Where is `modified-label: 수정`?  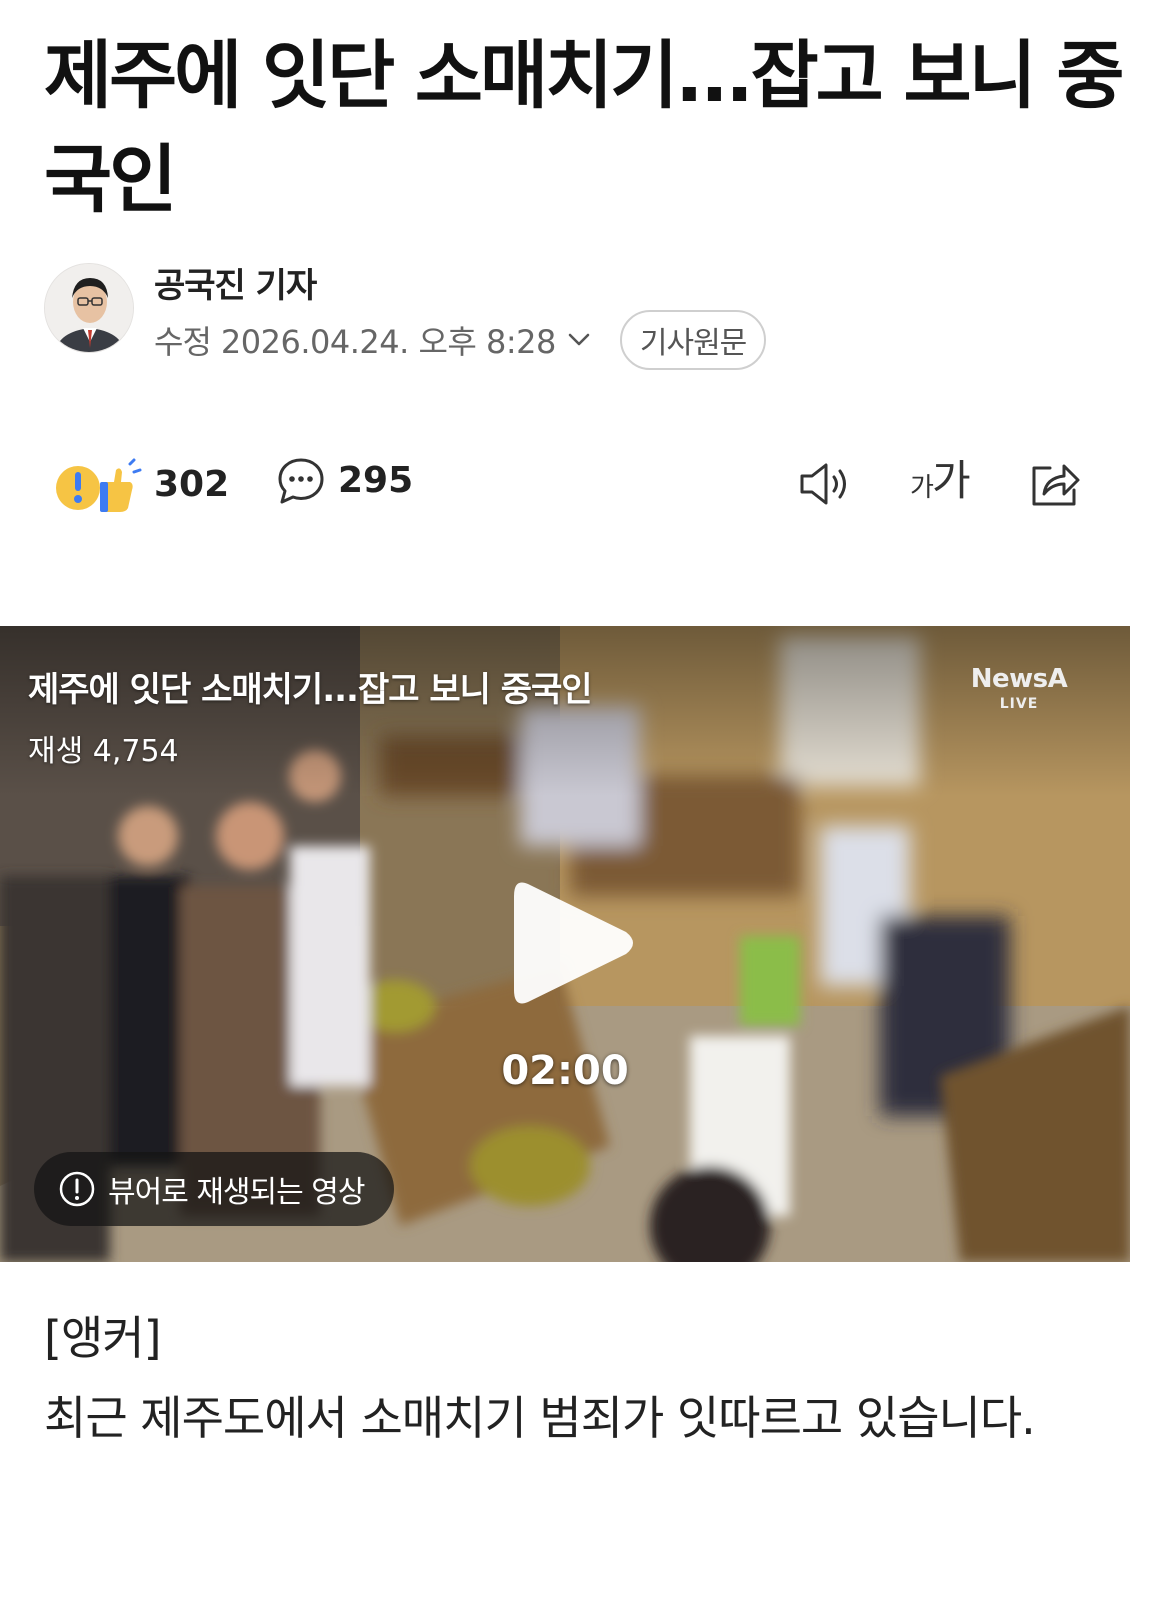 modified-label: 수정 is located at coordinates (183, 342).